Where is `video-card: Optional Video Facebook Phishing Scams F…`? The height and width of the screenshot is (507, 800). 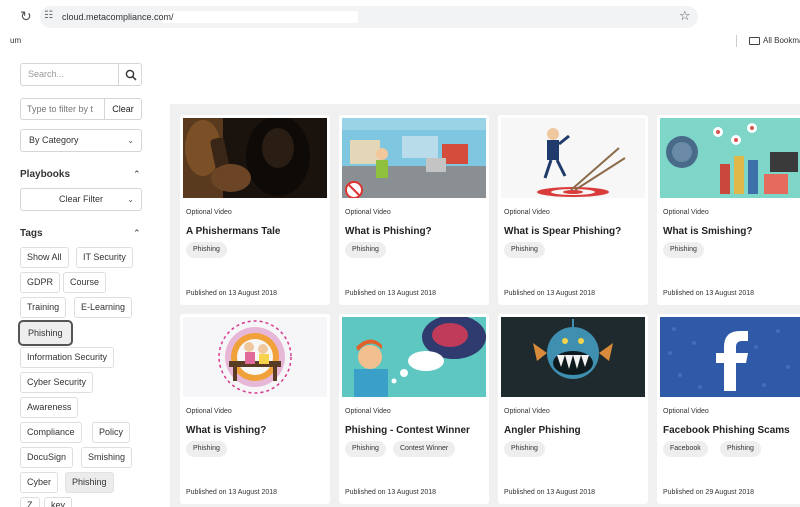 video-card: Optional Video Facebook Phishing Scams F… is located at coordinates (728, 409).